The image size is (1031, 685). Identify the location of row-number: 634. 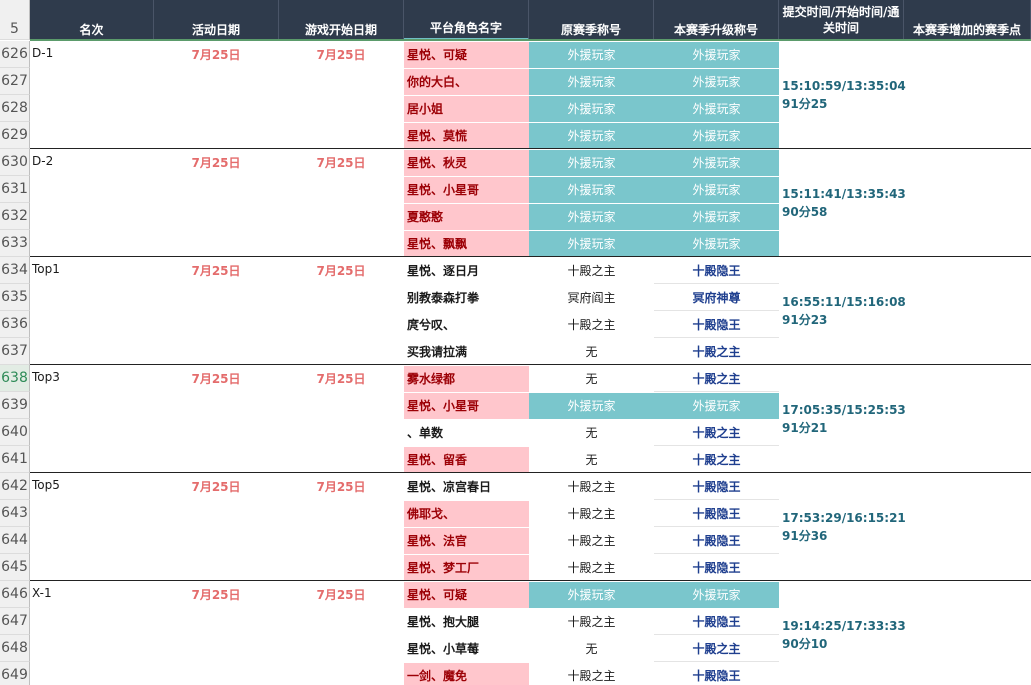
(15, 270).